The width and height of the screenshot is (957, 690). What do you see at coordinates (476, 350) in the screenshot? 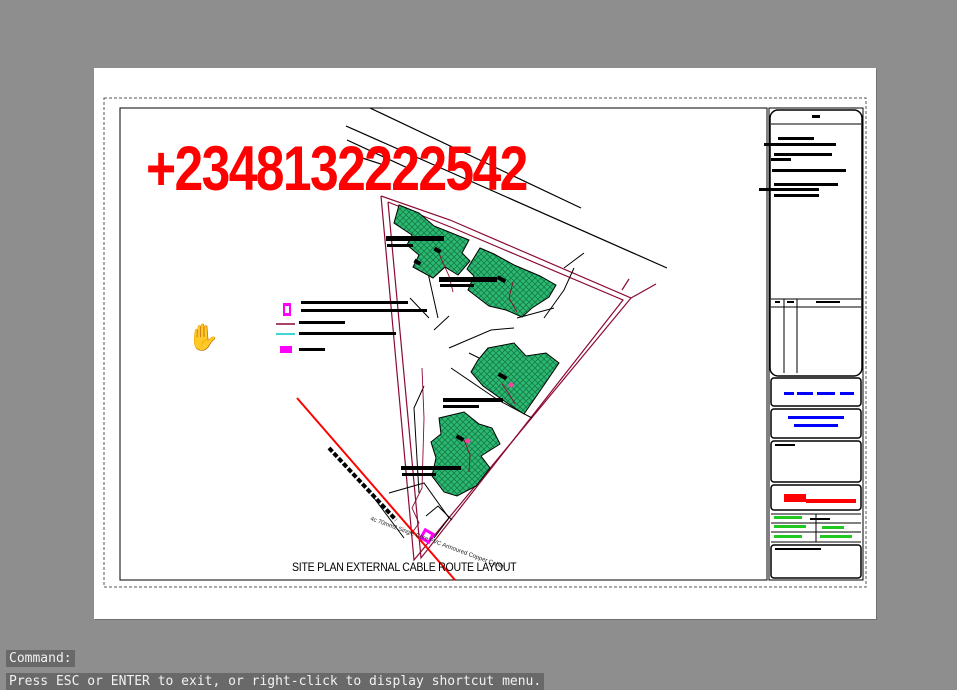
I see `buildings` at bounding box center [476, 350].